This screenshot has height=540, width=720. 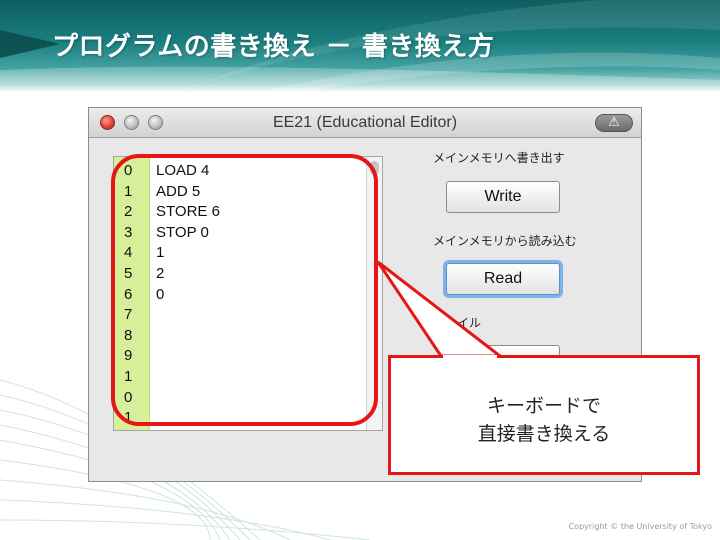 What do you see at coordinates (178, 192) in the screenshot?
I see `code-line: ADD 5` at bounding box center [178, 192].